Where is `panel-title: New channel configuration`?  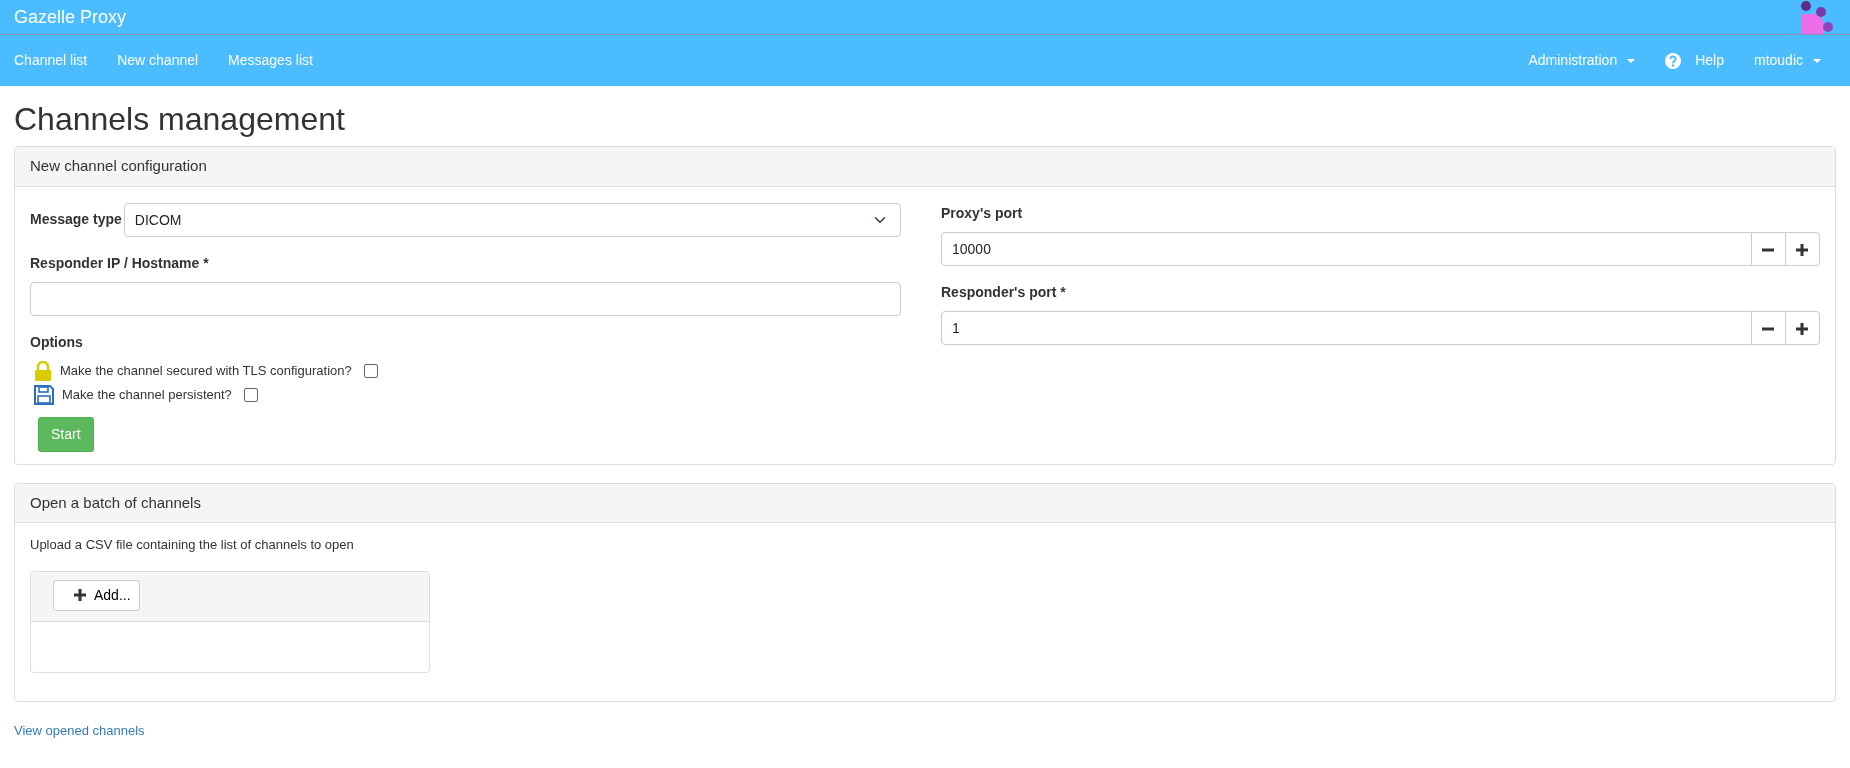 panel-title: New channel configuration is located at coordinates (925, 167).